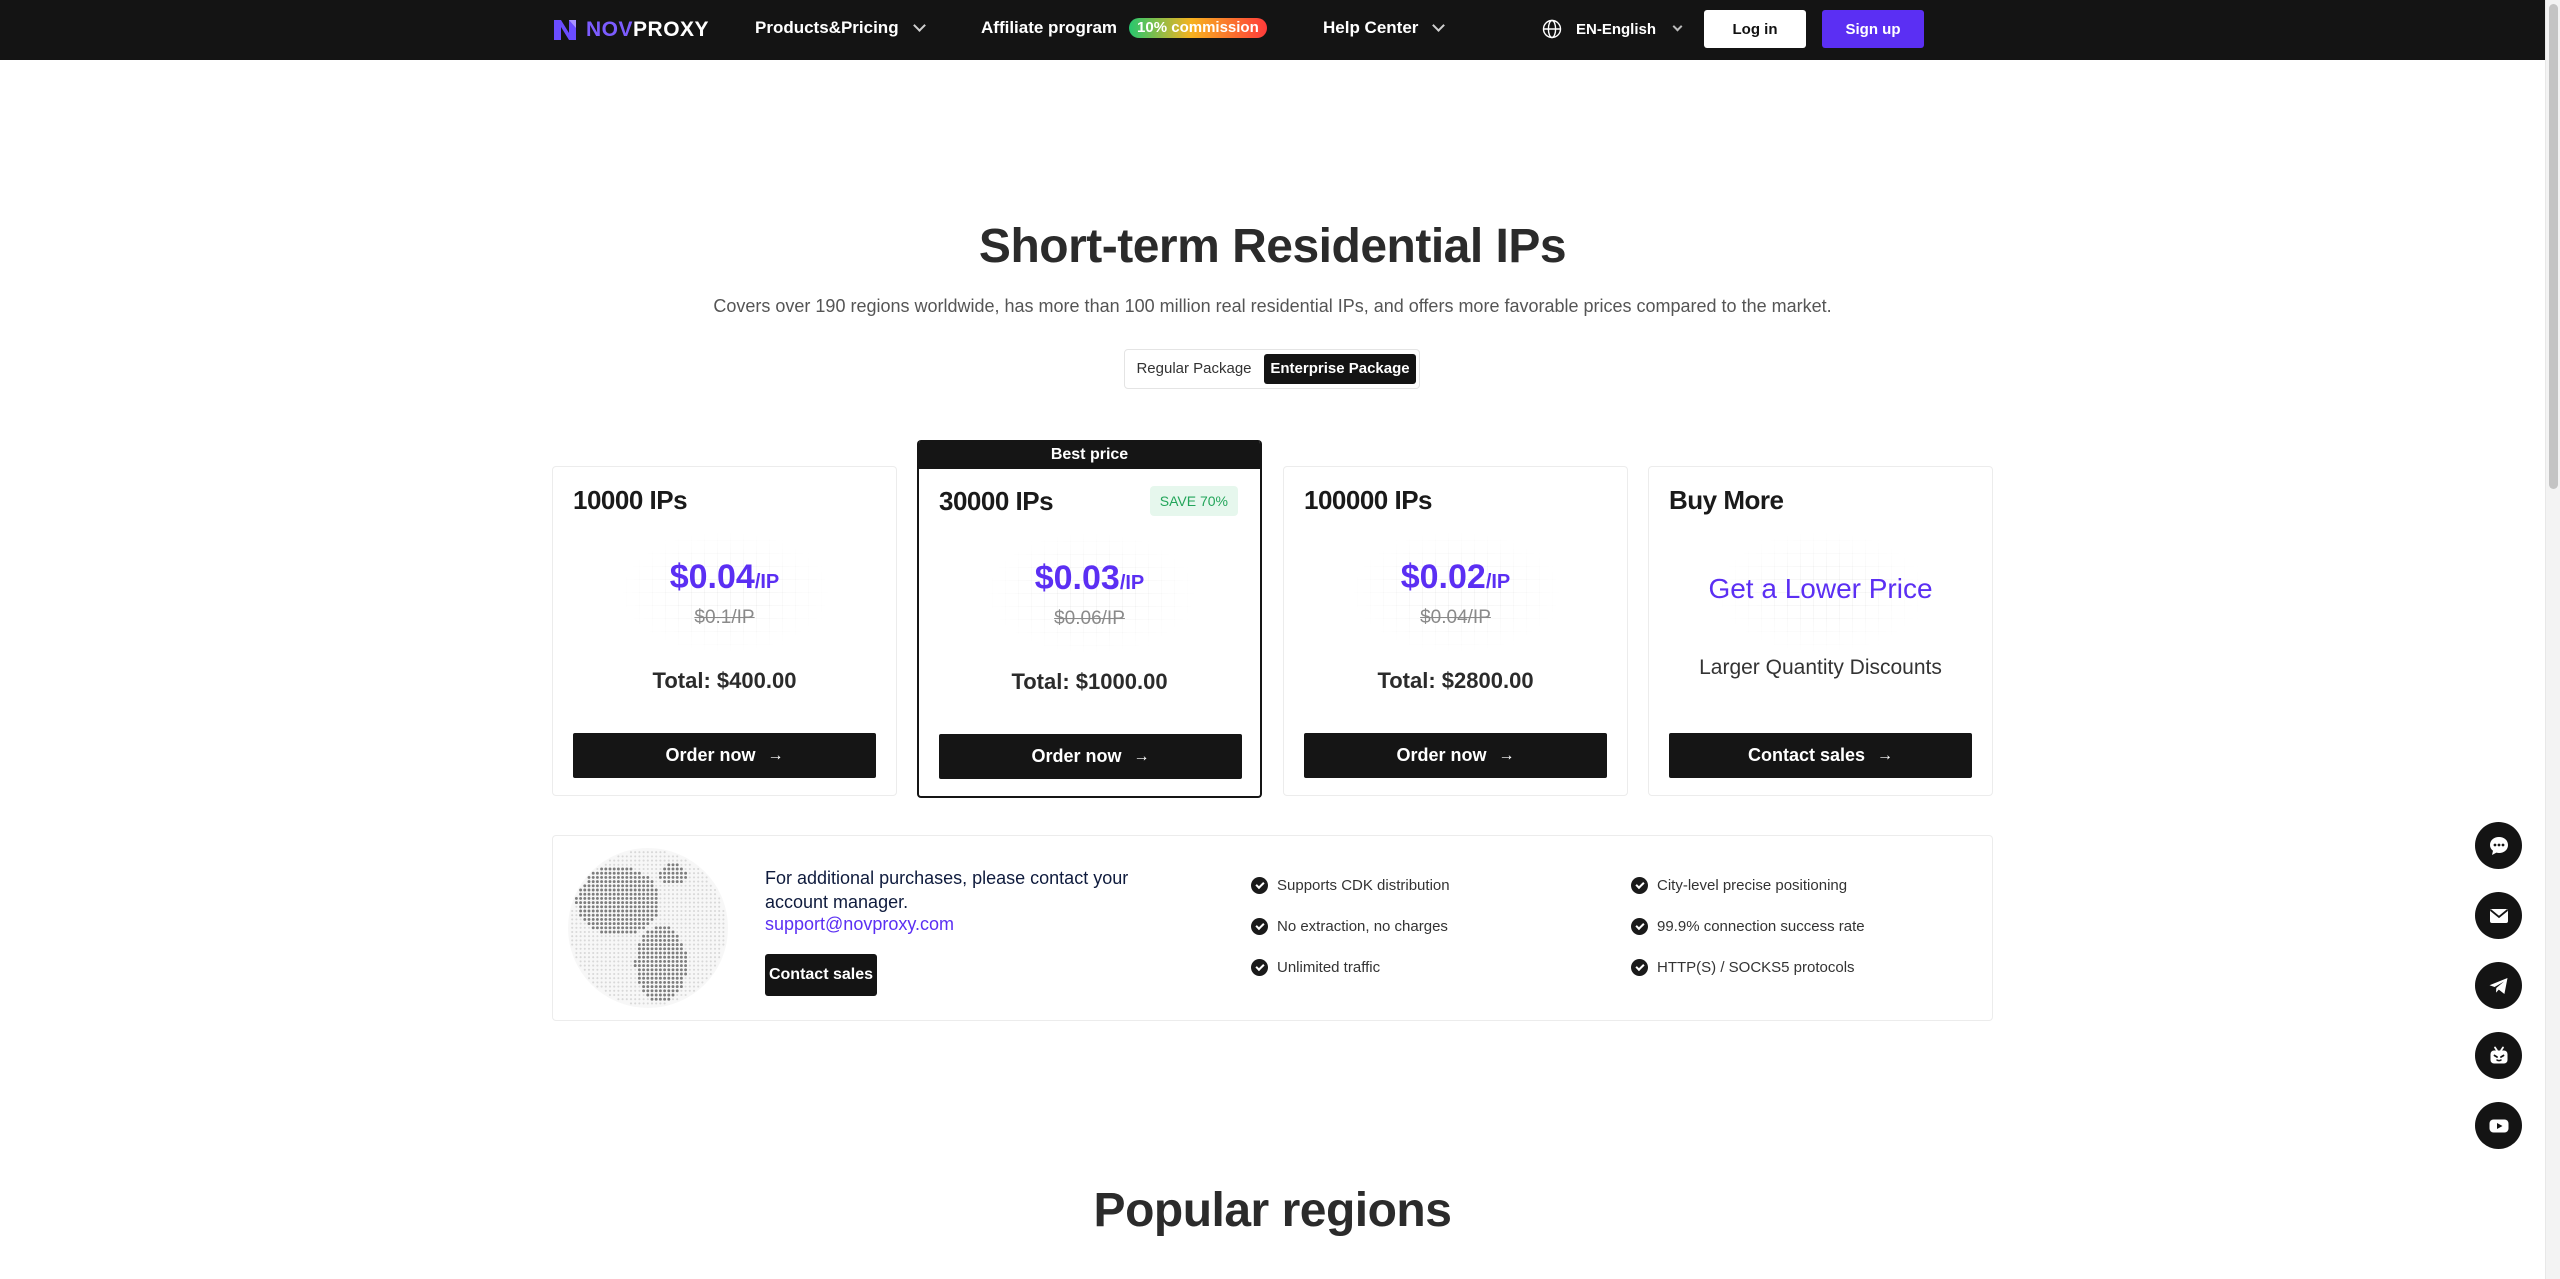 This screenshot has width=2560, height=1279. Describe the element at coordinates (565, 30) in the screenshot. I see `logo-icon` at that location.